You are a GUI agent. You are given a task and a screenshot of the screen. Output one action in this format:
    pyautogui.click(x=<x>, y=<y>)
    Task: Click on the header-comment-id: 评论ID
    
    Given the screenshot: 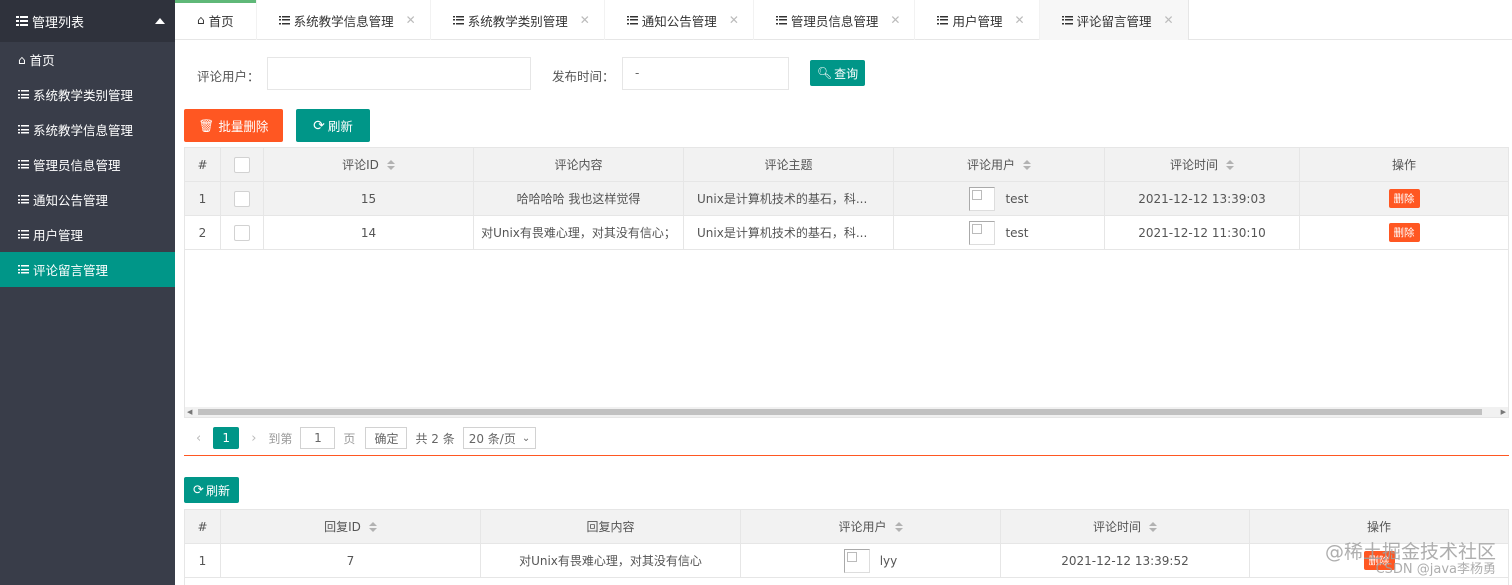 What is the action you would take?
    pyautogui.click(x=369, y=164)
    